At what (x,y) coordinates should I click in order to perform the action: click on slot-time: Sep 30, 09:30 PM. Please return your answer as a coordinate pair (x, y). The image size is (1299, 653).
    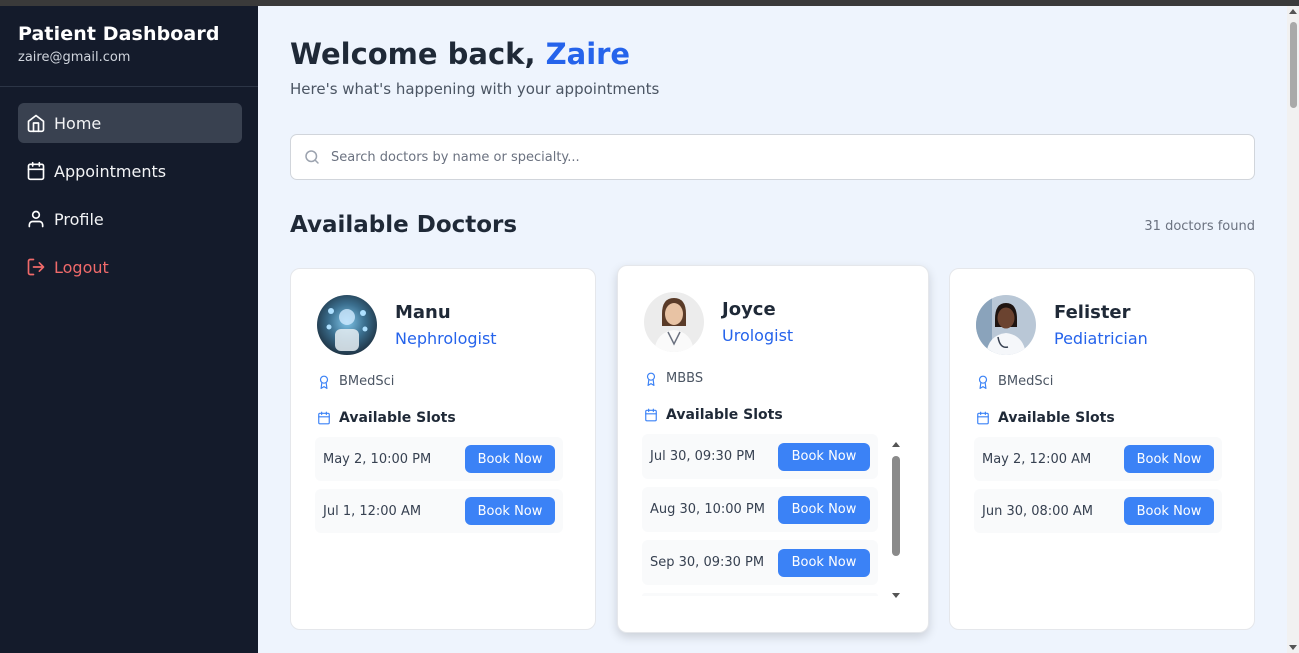
    Looking at the image, I should click on (707, 562).